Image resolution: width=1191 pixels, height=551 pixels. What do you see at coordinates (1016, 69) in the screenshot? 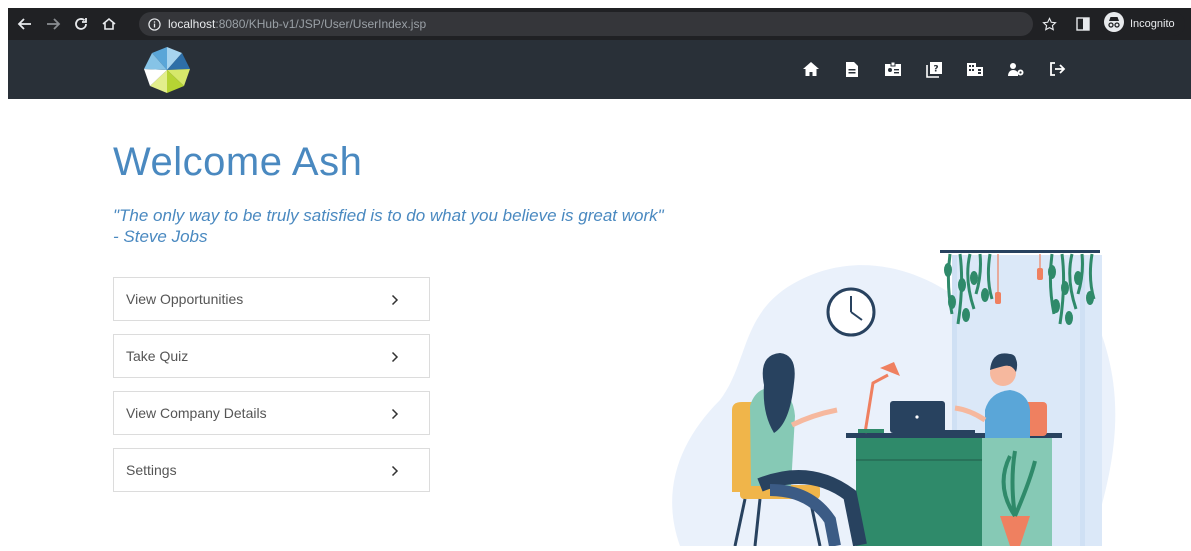
I see `user-gear-icon` at bounding box center [1016, 69].